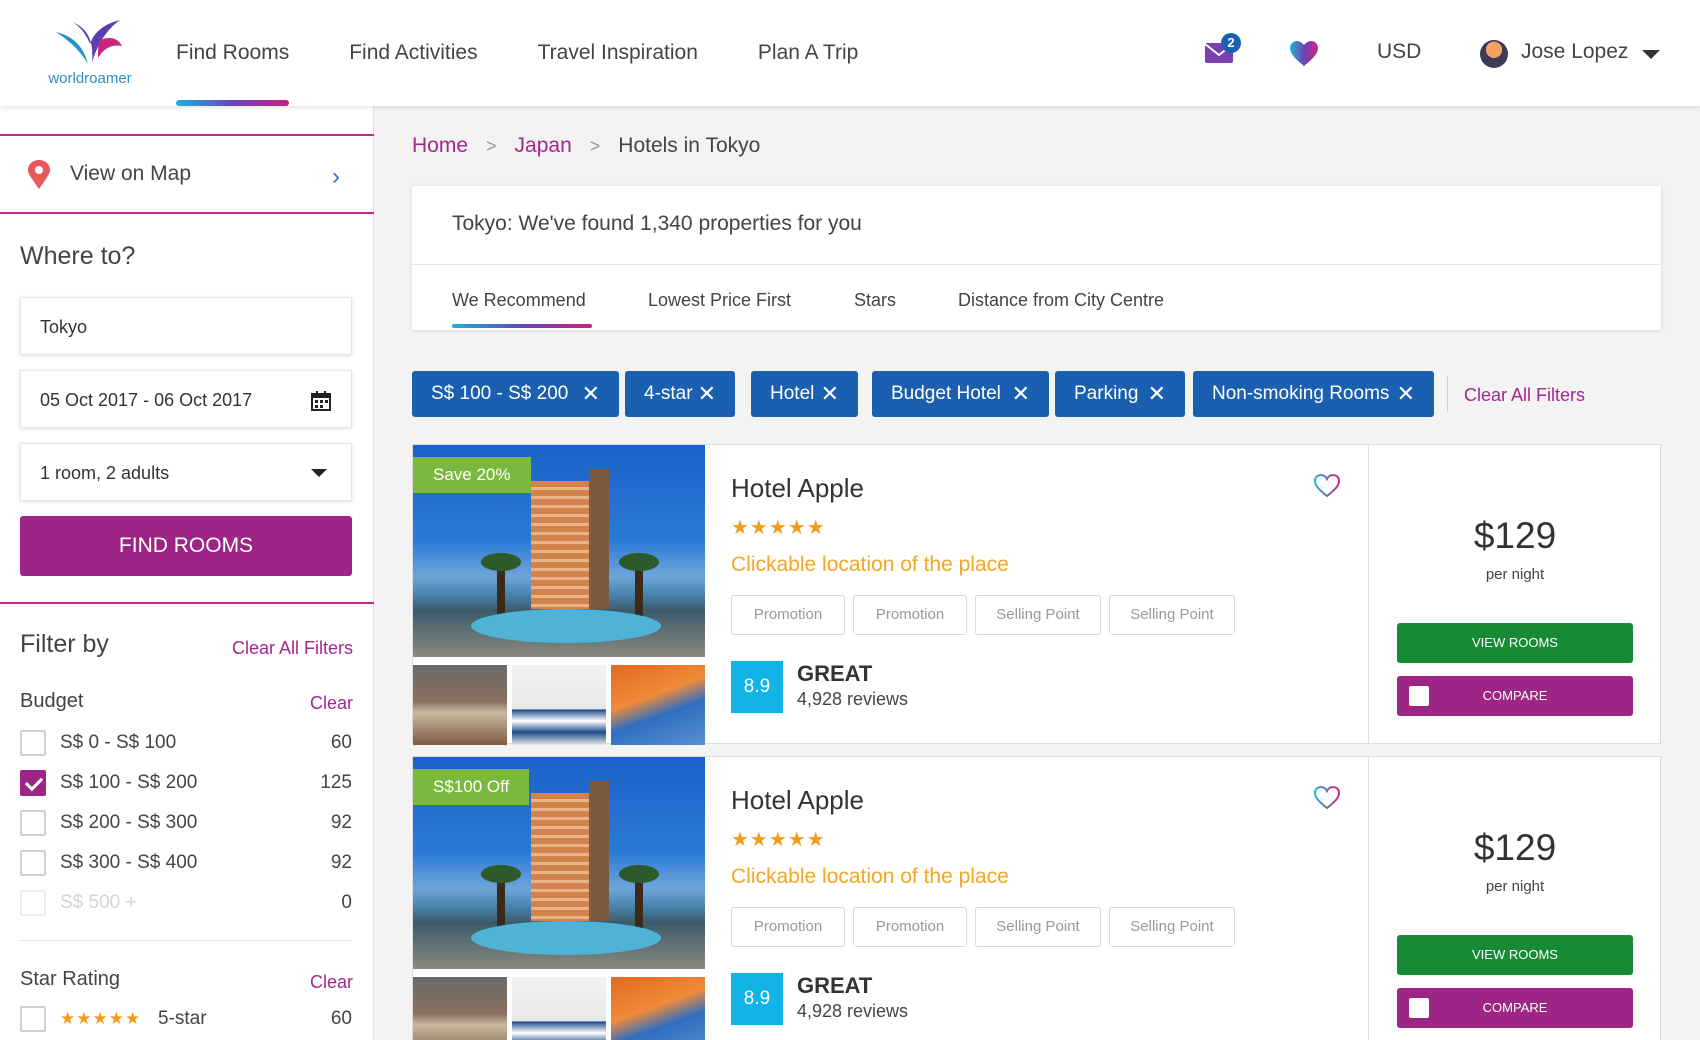 The height and width of the screenshot is (1040, 1700). What do you see at coordinates (668, 393) in the screenshot?
I see `filter-chip-label: 4-star` at bounding box center [668, 393].